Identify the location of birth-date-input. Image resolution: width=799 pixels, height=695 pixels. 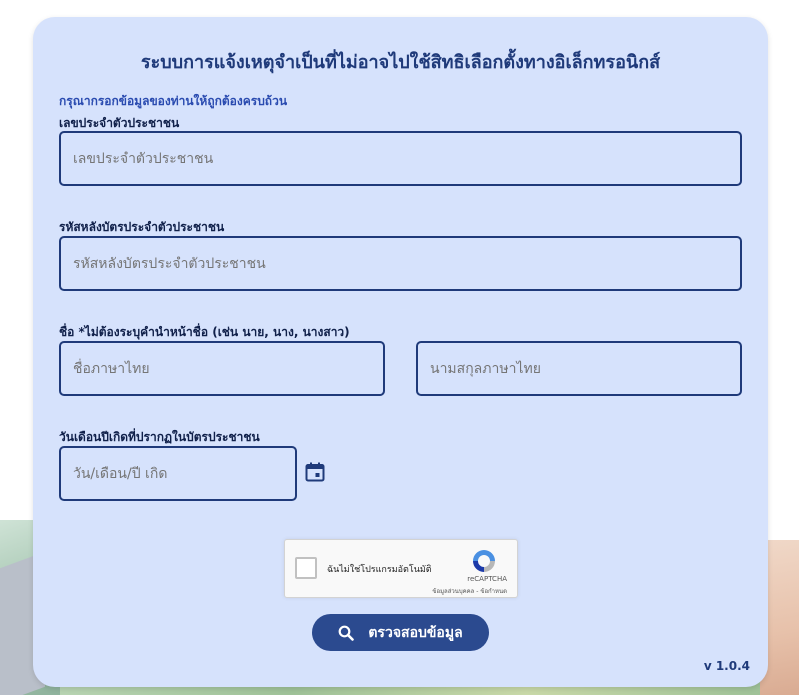
(178, 473).